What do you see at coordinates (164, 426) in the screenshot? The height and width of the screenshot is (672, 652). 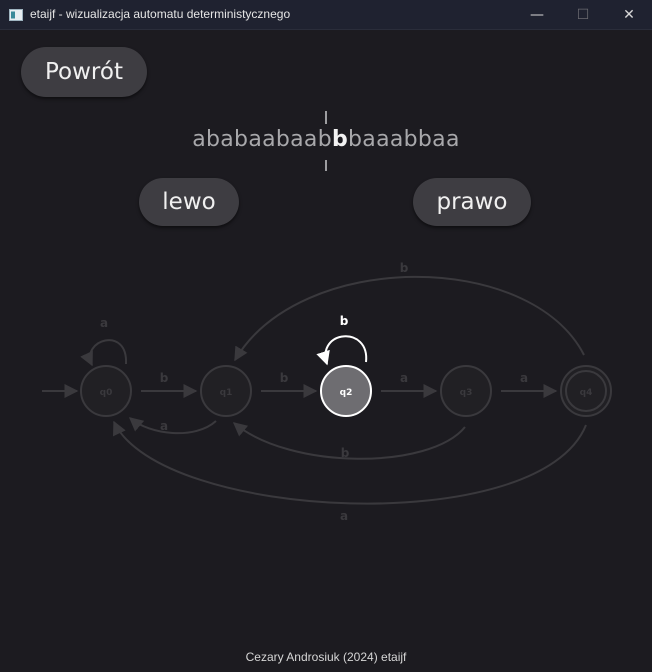 I see `label-q1-q0: a` at bounding box center [164, 426].